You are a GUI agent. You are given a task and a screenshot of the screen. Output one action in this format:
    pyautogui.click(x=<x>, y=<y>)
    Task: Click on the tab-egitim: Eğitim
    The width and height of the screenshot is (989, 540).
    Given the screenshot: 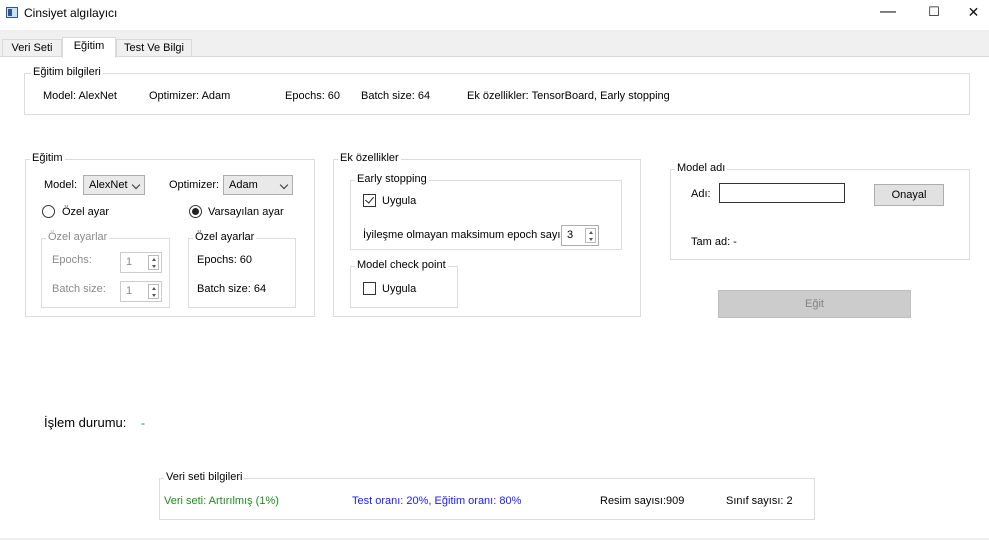 What is the action you would take?
    pyautogui.click(x=89, y=47)
    